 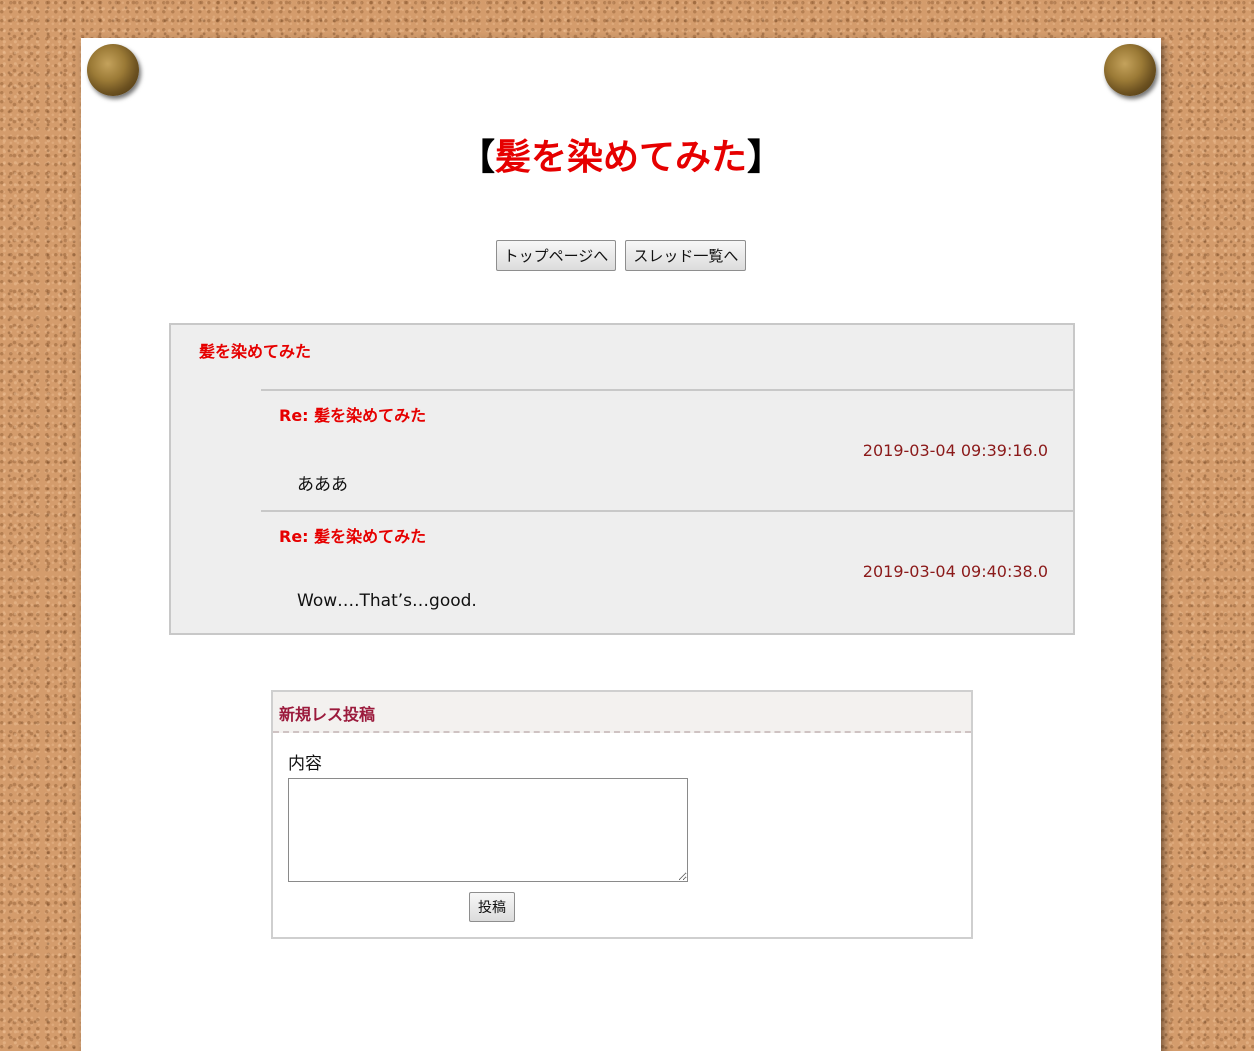 I want to click on top-page-button: トップページへ, so click(x=556, y=255).